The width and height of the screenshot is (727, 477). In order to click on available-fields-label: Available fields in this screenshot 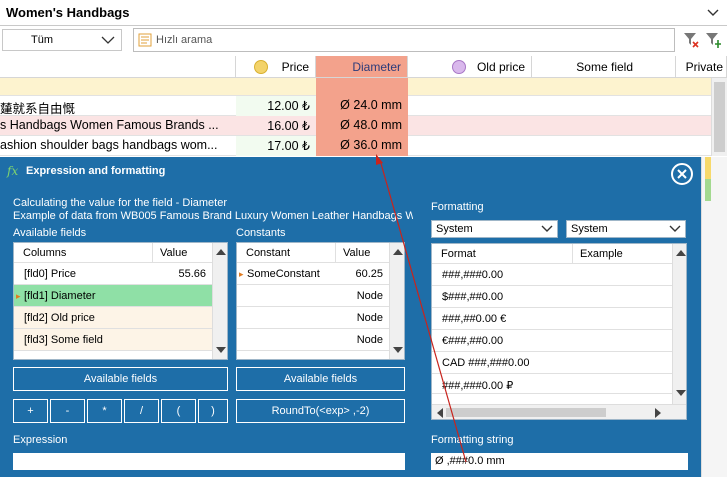, I will do `click(50, 233)`.